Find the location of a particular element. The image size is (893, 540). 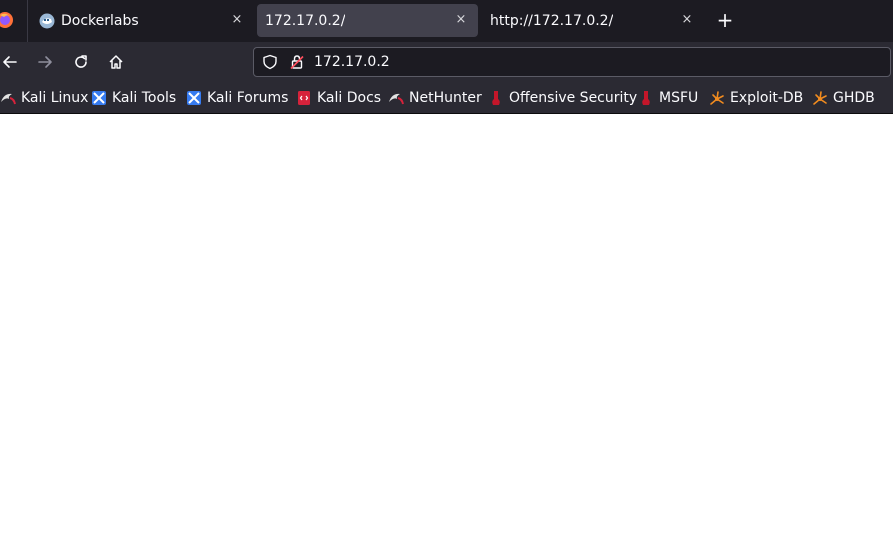

bookmark-label: Kali Linux is located at coordinates (55, 98).